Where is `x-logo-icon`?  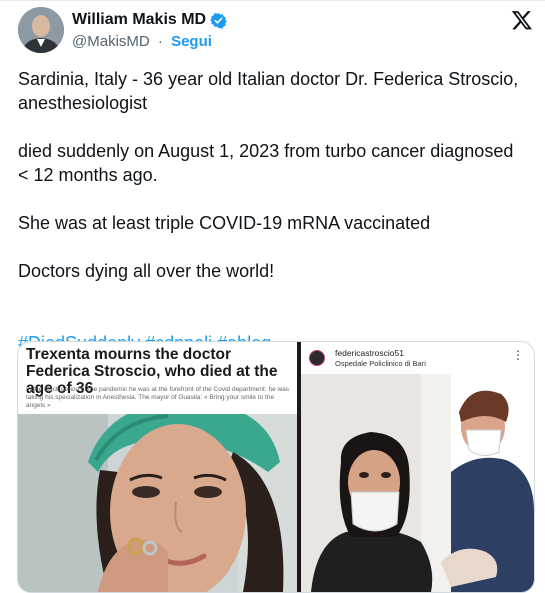 x-logo-icon is located at coordinates (522, 20).